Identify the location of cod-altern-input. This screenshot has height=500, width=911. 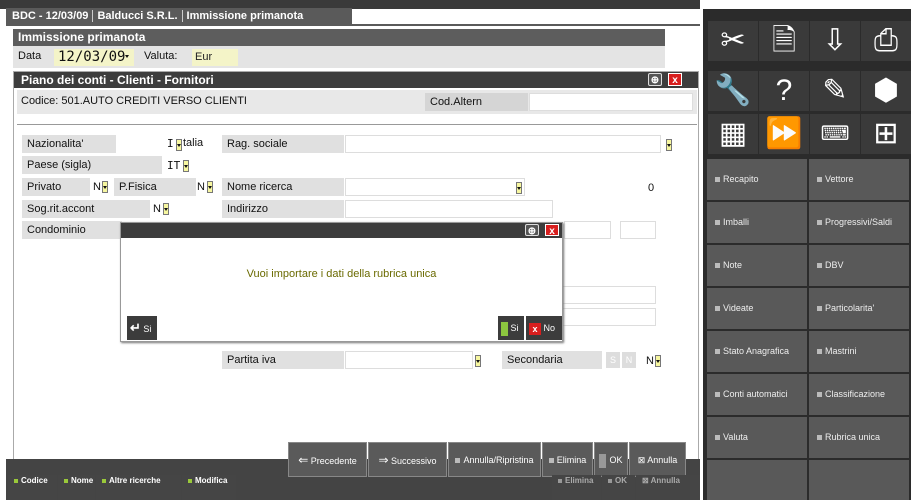
(611, 102).